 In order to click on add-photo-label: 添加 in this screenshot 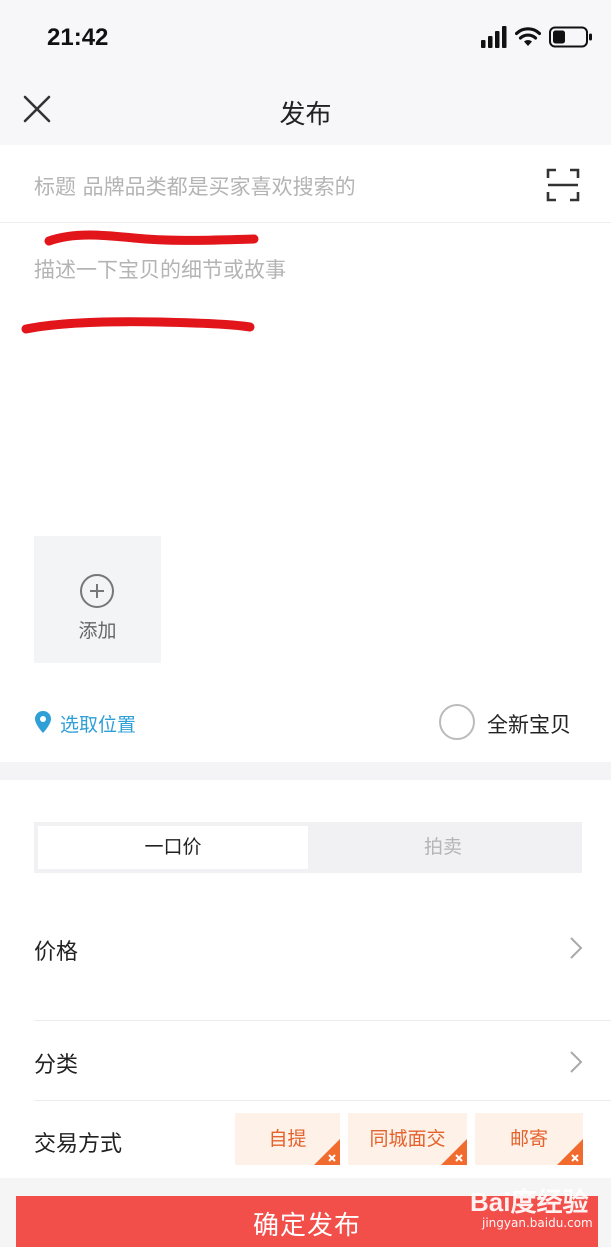, I will do `click(97, 631)`.